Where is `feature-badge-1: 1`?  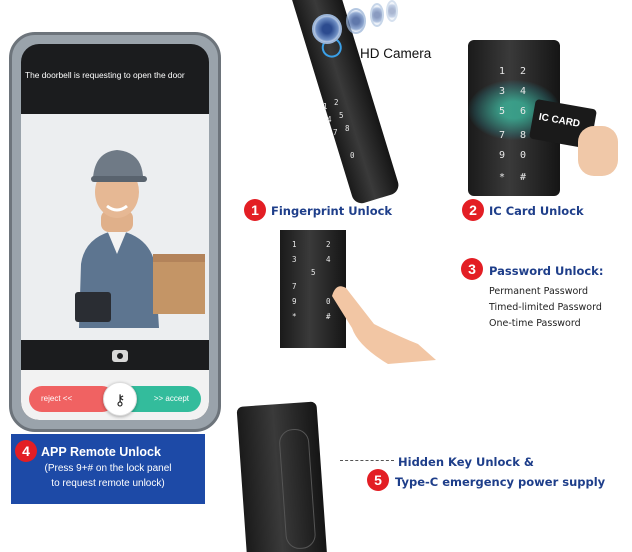
feature-badge-1: 1 is located at coordinates (255, 210).